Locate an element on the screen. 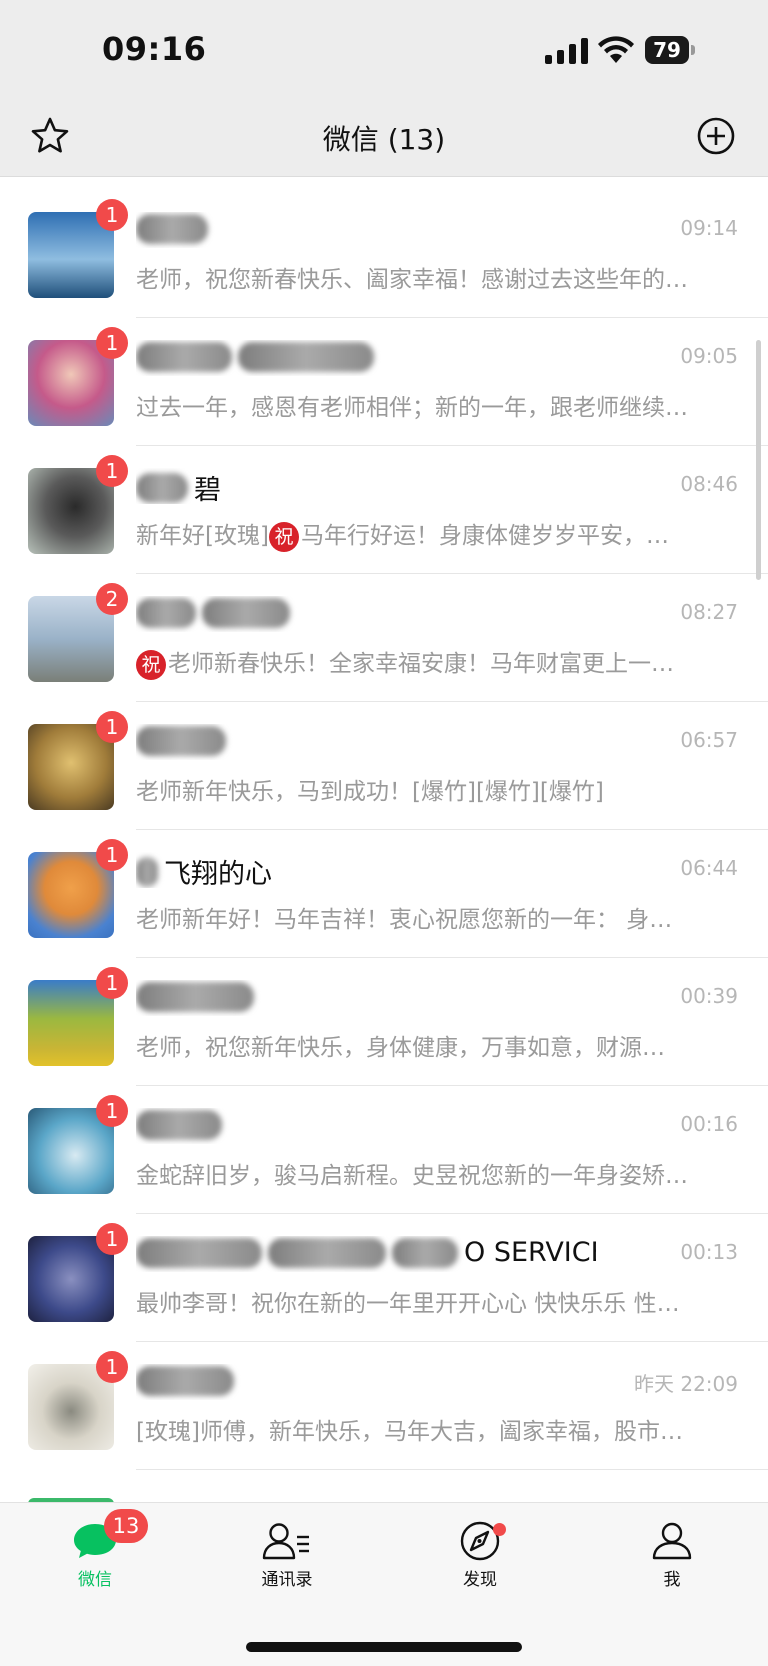  tab-contacts: 通讯录 is located at coordinates (287, 1555).